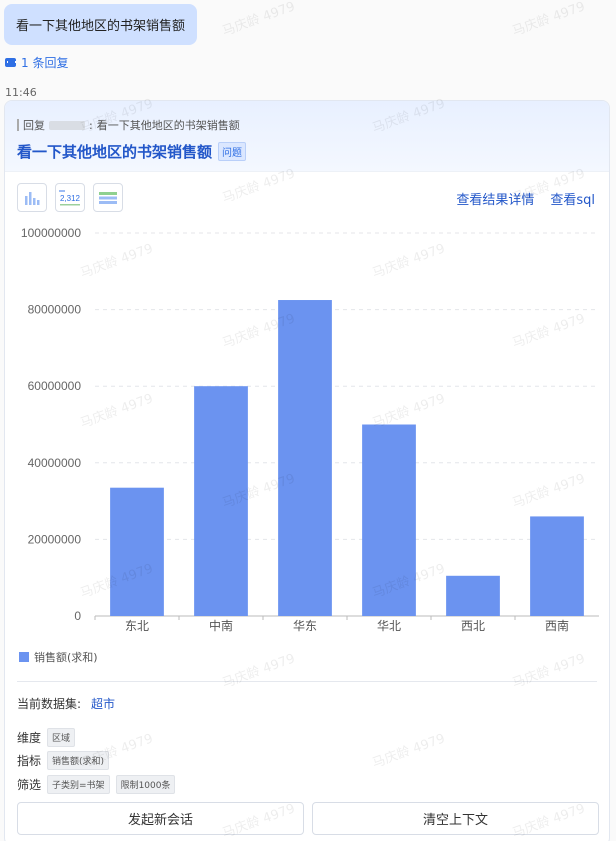 The height and width of the screenshot is (841, 616). I want to click on x-tick-label: 华东, so click(305, 626).